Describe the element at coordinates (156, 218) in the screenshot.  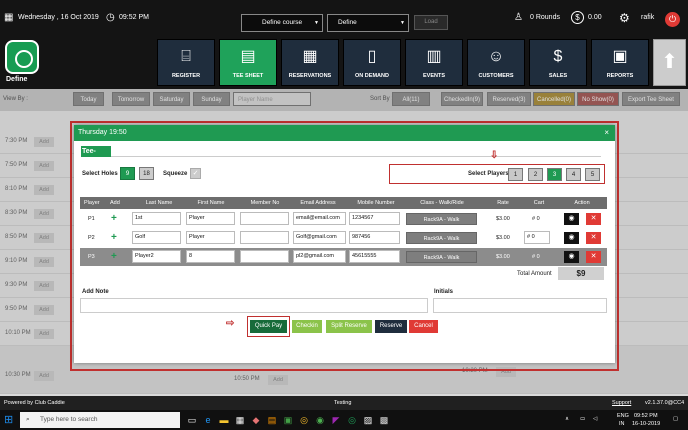
I see `last-name-input: 1st` at that location.